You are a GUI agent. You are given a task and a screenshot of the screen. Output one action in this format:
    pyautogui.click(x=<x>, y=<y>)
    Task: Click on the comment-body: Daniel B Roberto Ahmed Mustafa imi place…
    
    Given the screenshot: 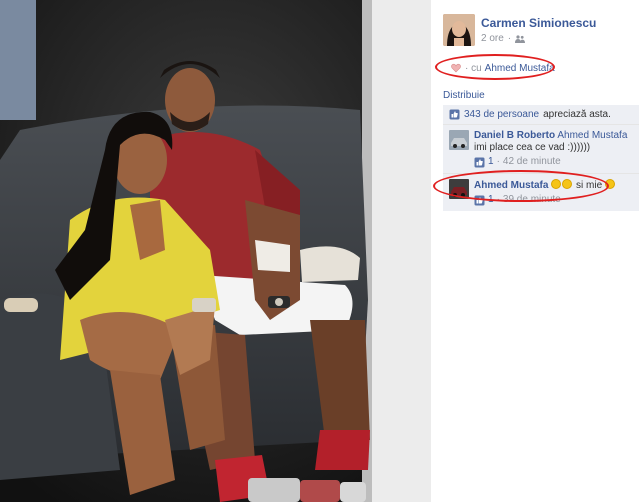 What is the action you would take?
    pyautogui.click(x=553, y=149)
    